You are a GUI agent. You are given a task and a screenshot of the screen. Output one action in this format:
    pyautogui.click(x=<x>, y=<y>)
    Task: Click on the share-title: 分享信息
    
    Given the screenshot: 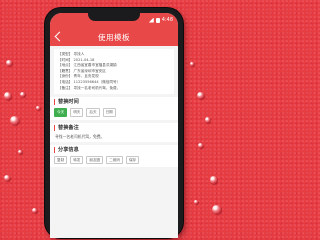 What is the action you would take?
    pyautogui.click(x=114, y=149)
    